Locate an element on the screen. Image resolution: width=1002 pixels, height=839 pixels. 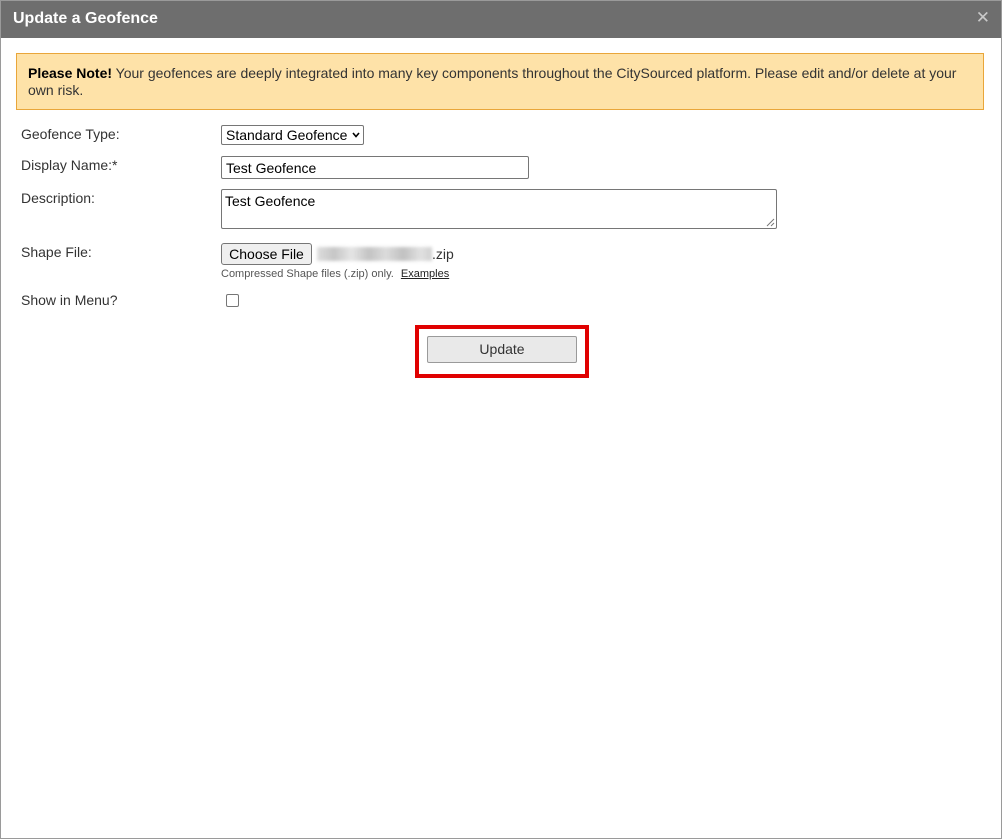
chevron-down-icon is located at coordinates (356, 135).